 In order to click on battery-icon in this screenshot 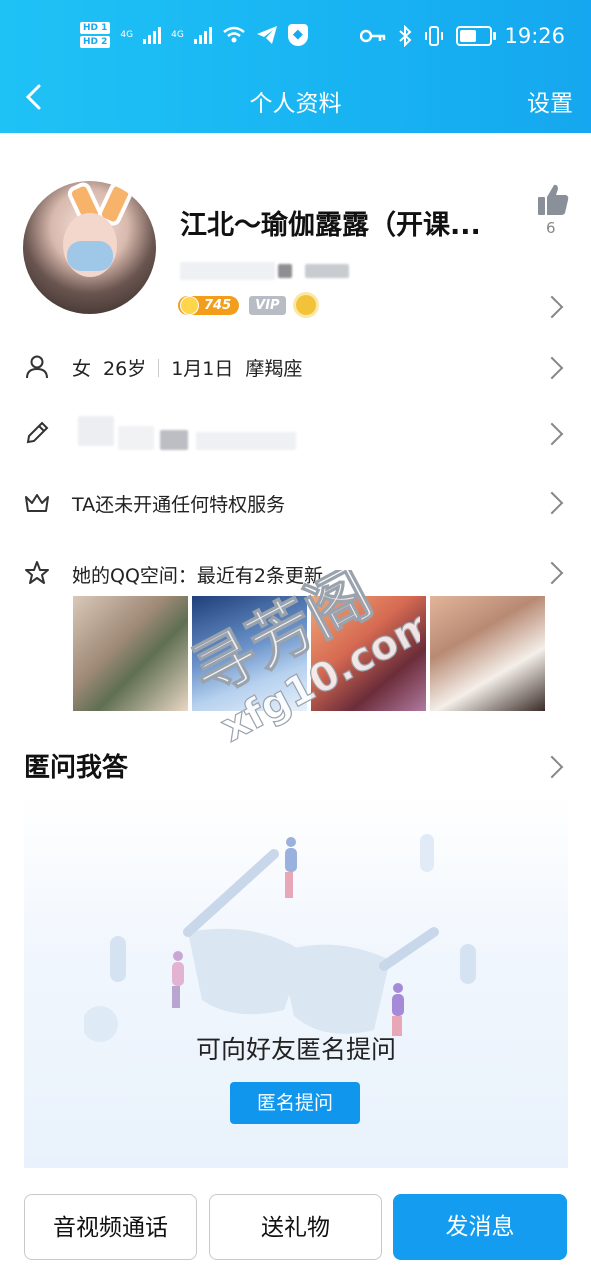, I will do `click(476, 36)`.